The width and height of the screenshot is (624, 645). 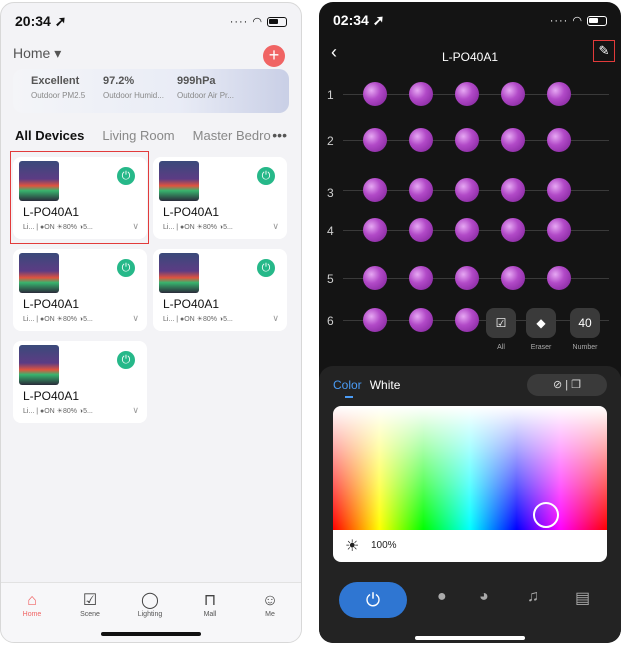 I want to click on schedule-icon: ▤, so click(x=582, y=598).